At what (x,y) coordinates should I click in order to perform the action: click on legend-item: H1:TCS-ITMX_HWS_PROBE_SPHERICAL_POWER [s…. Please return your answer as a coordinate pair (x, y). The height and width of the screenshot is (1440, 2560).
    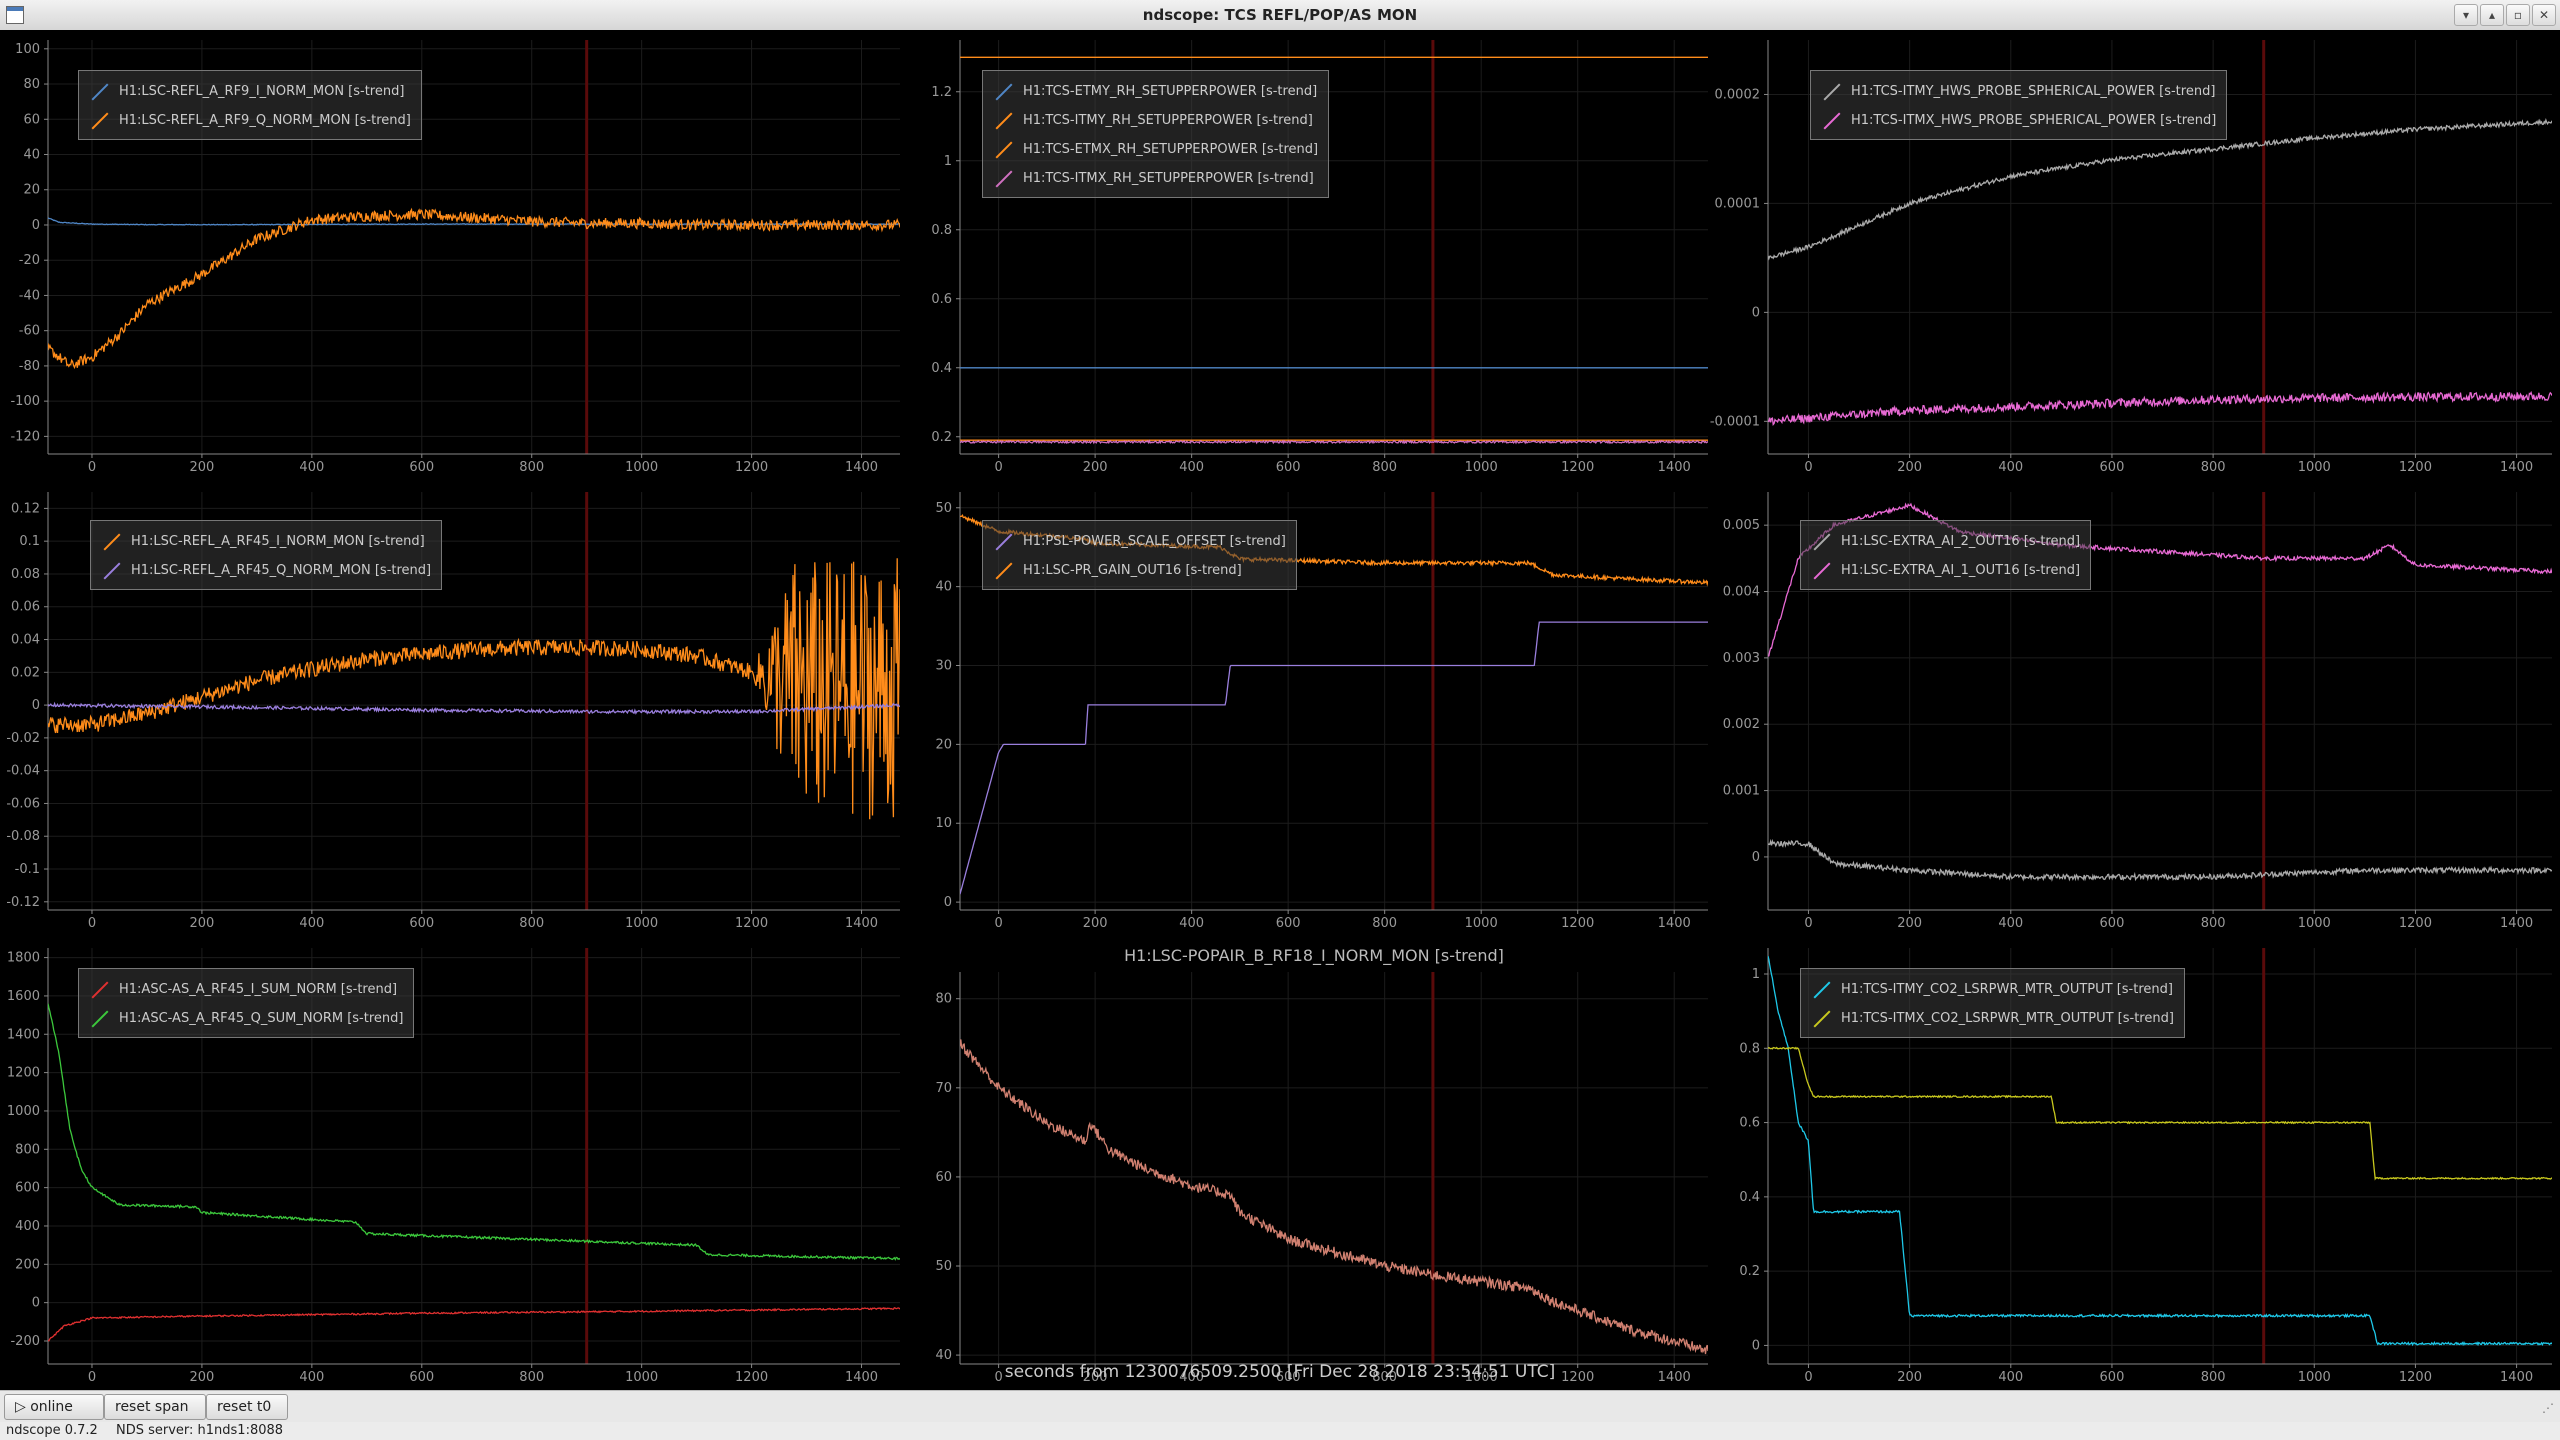
    Looking at the image, I should click on (2018, 120).